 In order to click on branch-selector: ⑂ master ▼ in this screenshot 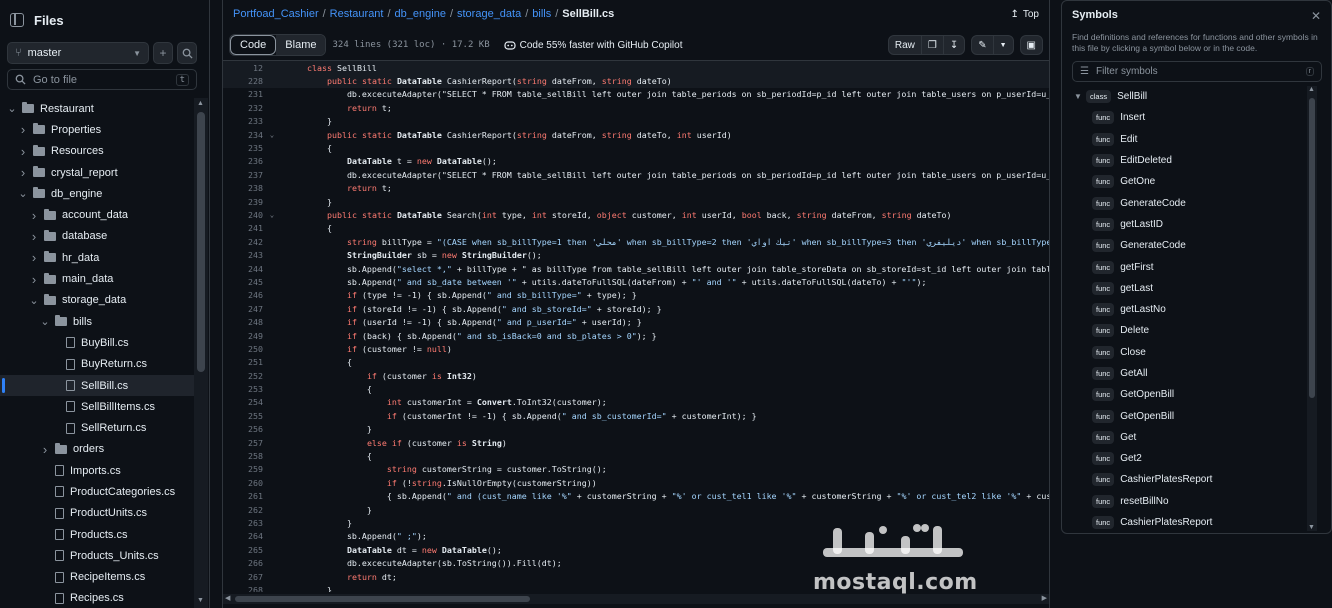, I will do `click(78, 53)`.